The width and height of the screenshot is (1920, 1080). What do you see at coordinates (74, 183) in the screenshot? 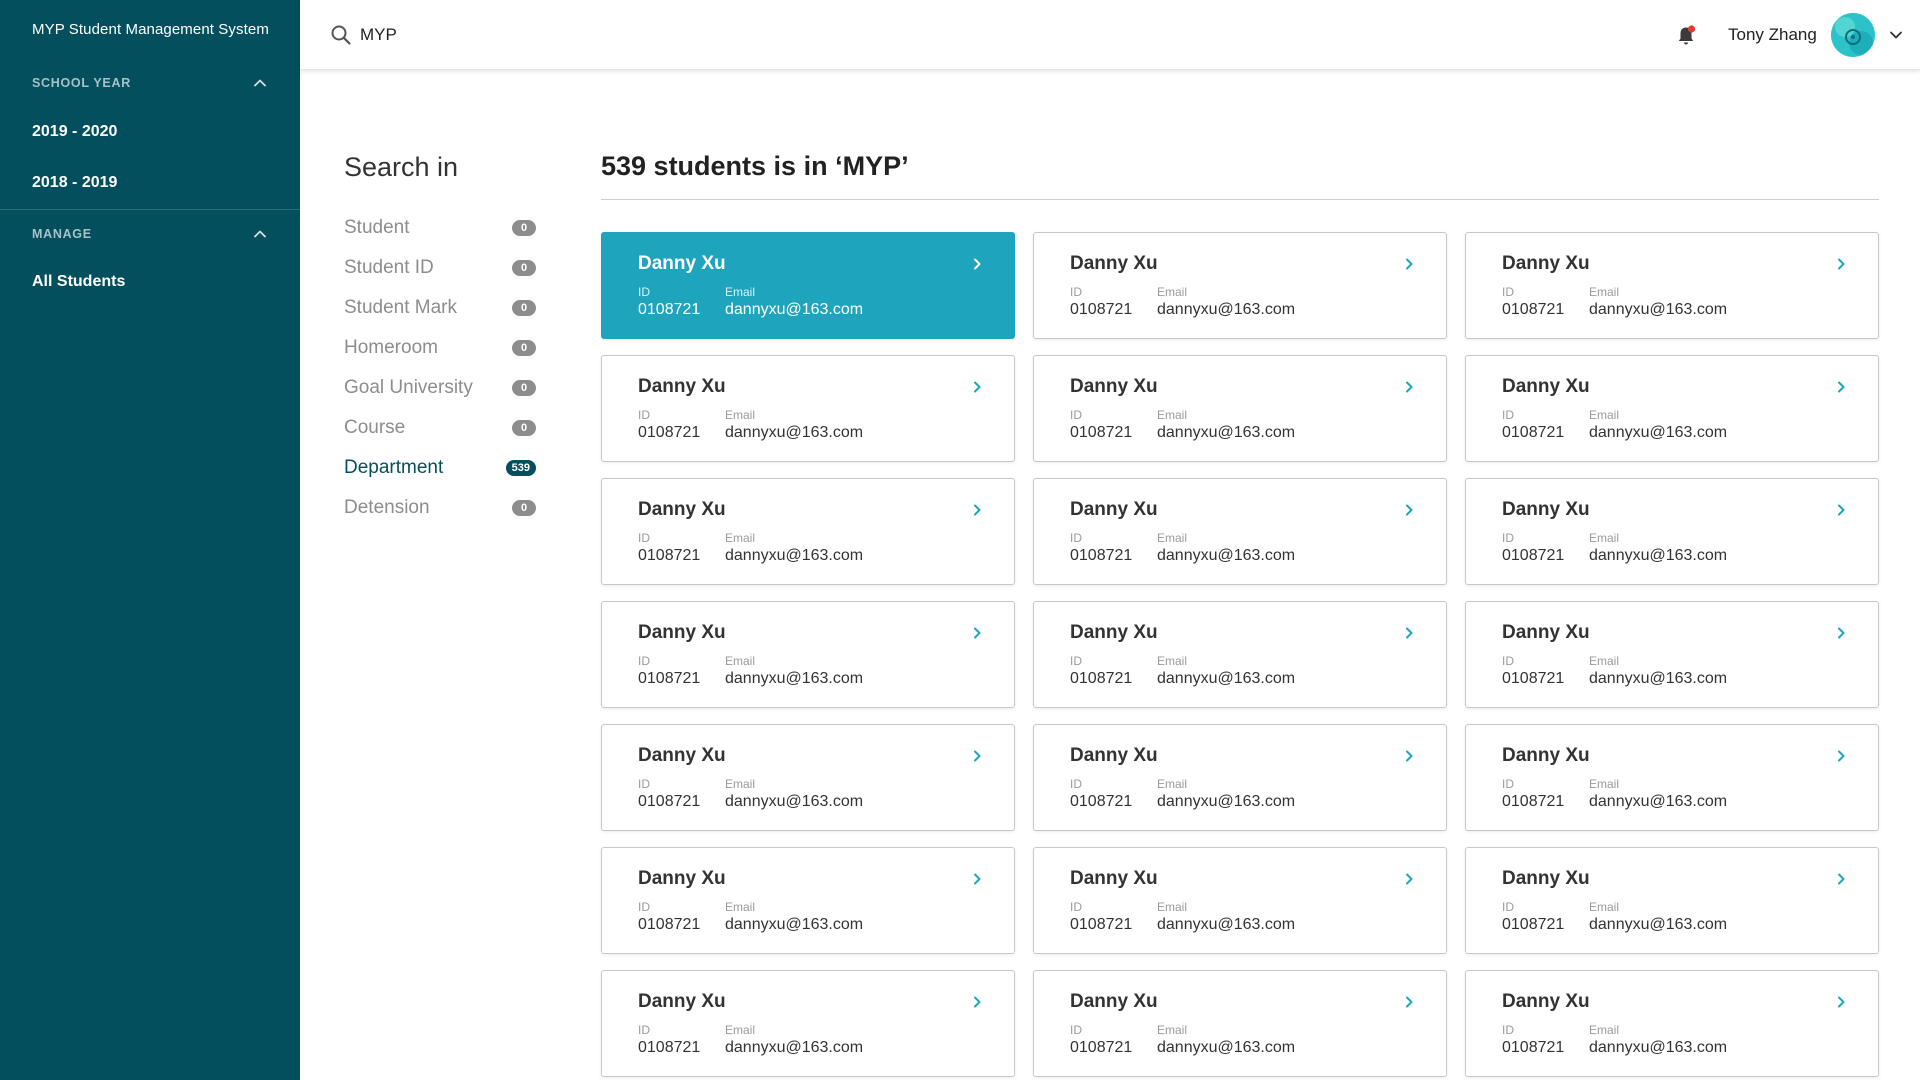
I see `sidebar-item-2018-2019: 2018 - 2019` at bounding box center [74, 183].